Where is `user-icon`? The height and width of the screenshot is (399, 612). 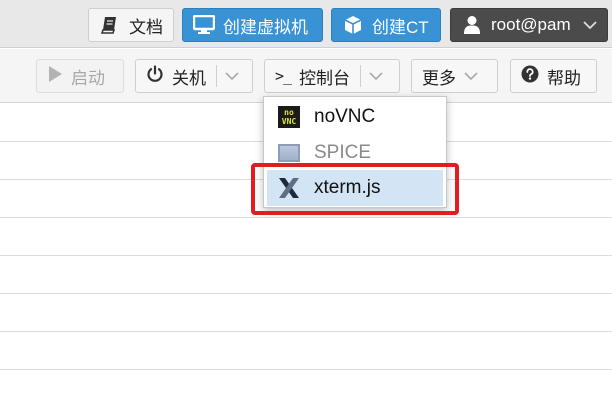 user-icon is located at coordinates (472, 25).